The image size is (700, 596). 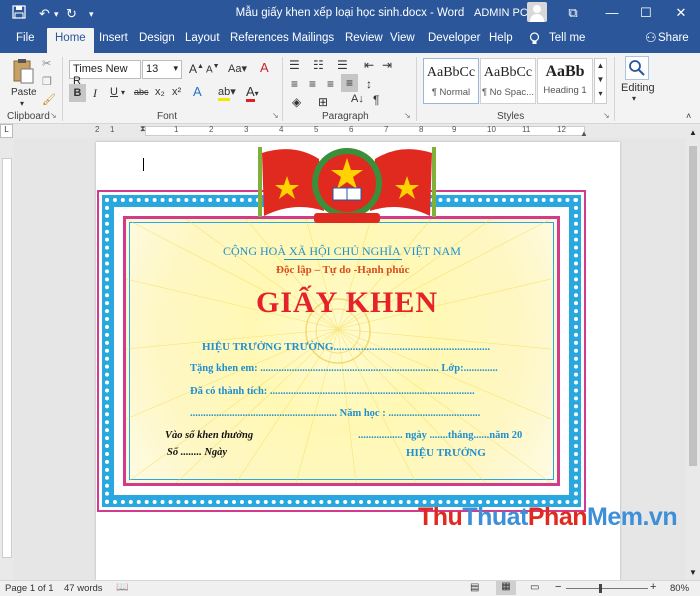 What do you see at coordinates (558, 587) in the screenshot?
I see `zoom-out-icon: −` at bounding box center [558, 587].